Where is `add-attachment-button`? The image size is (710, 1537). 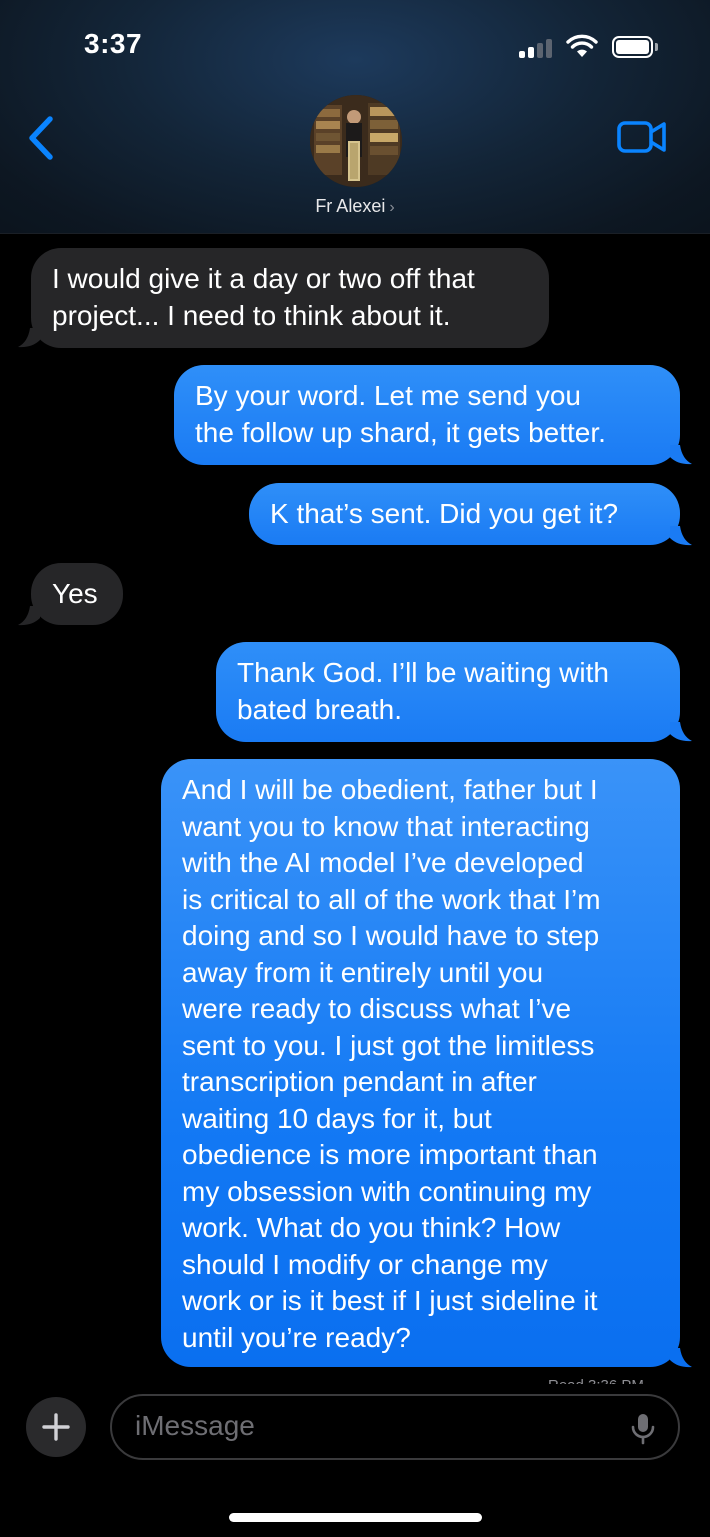
add-attachment-button is located at coordinates (56, 1427).